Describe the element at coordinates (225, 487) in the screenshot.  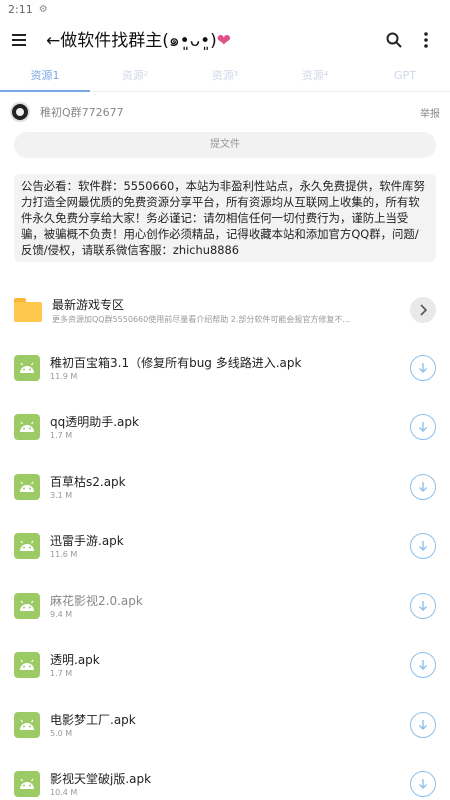
I see `list-item: 百草枯s2.apk 3.1 M` at that location.